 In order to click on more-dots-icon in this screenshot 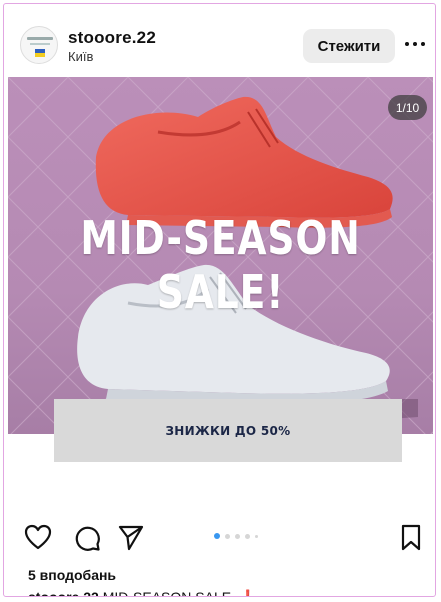, I will do `click(415, 44)`.